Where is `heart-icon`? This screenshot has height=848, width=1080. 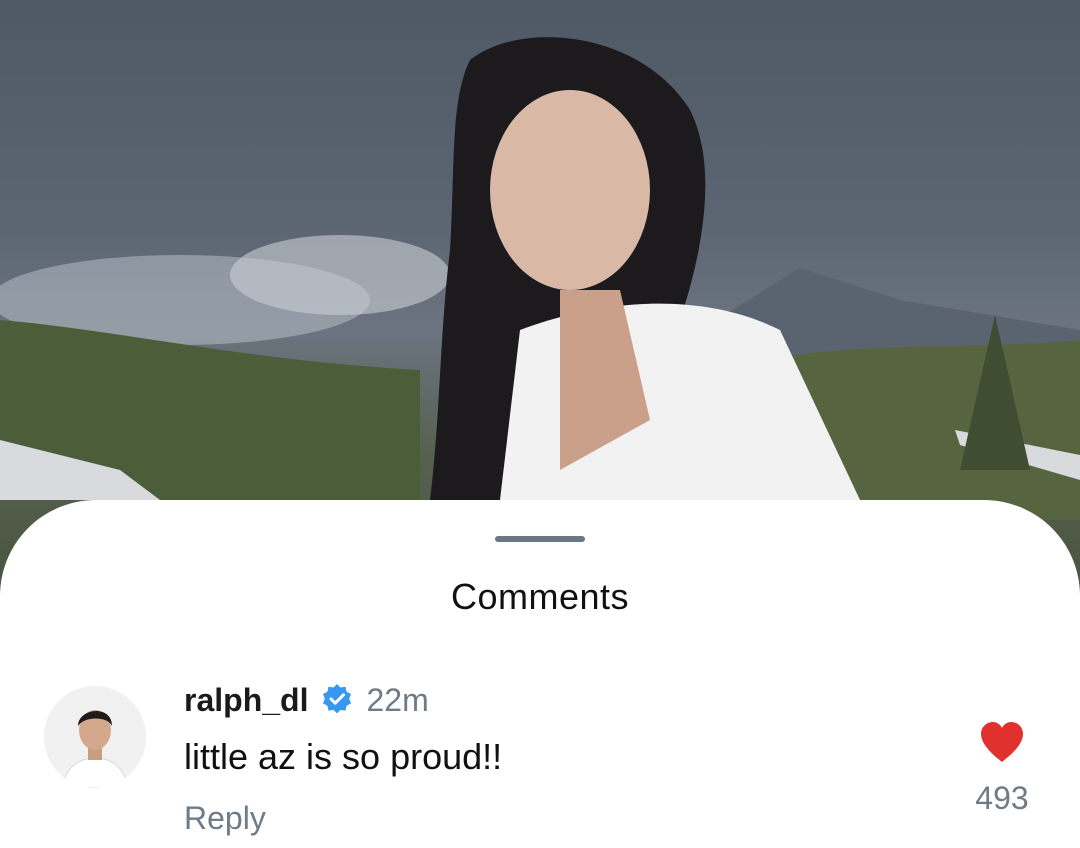 heart-icon is located at coordinates (1002, 742).